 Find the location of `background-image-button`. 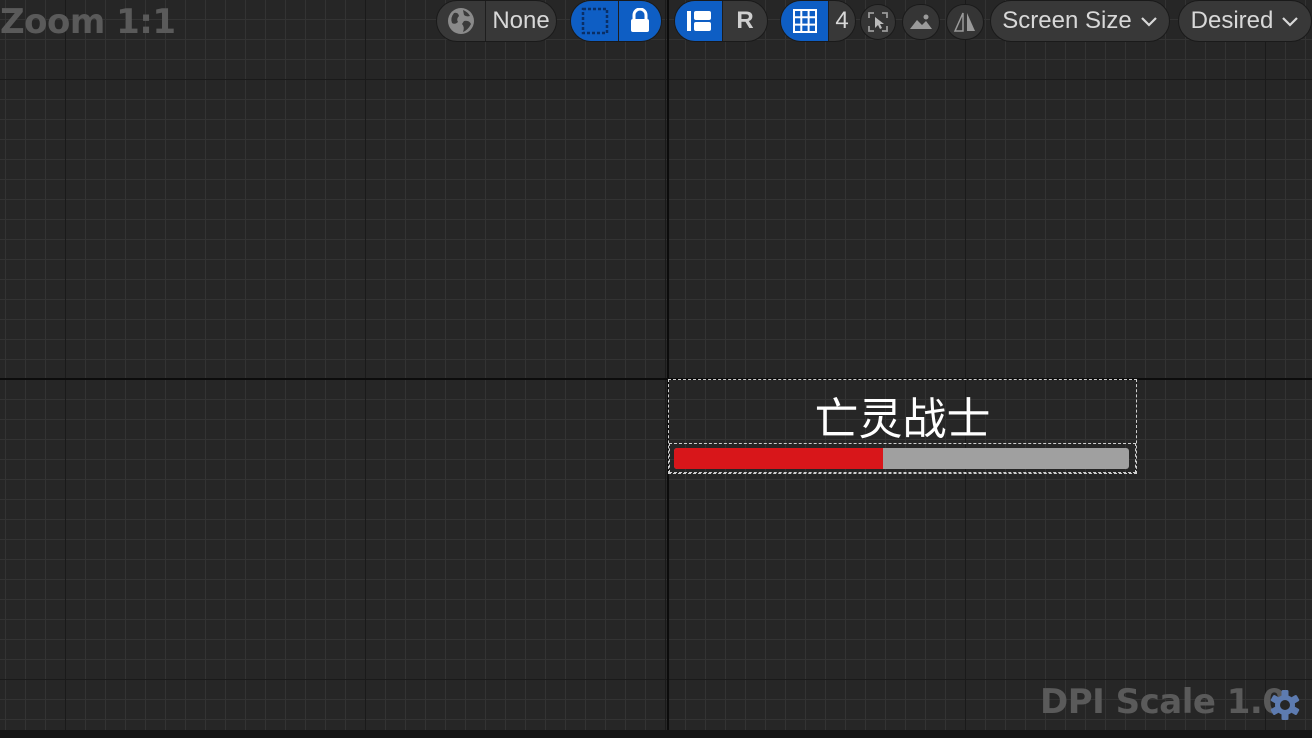

background-image-button is located at coordinates (921, 22).